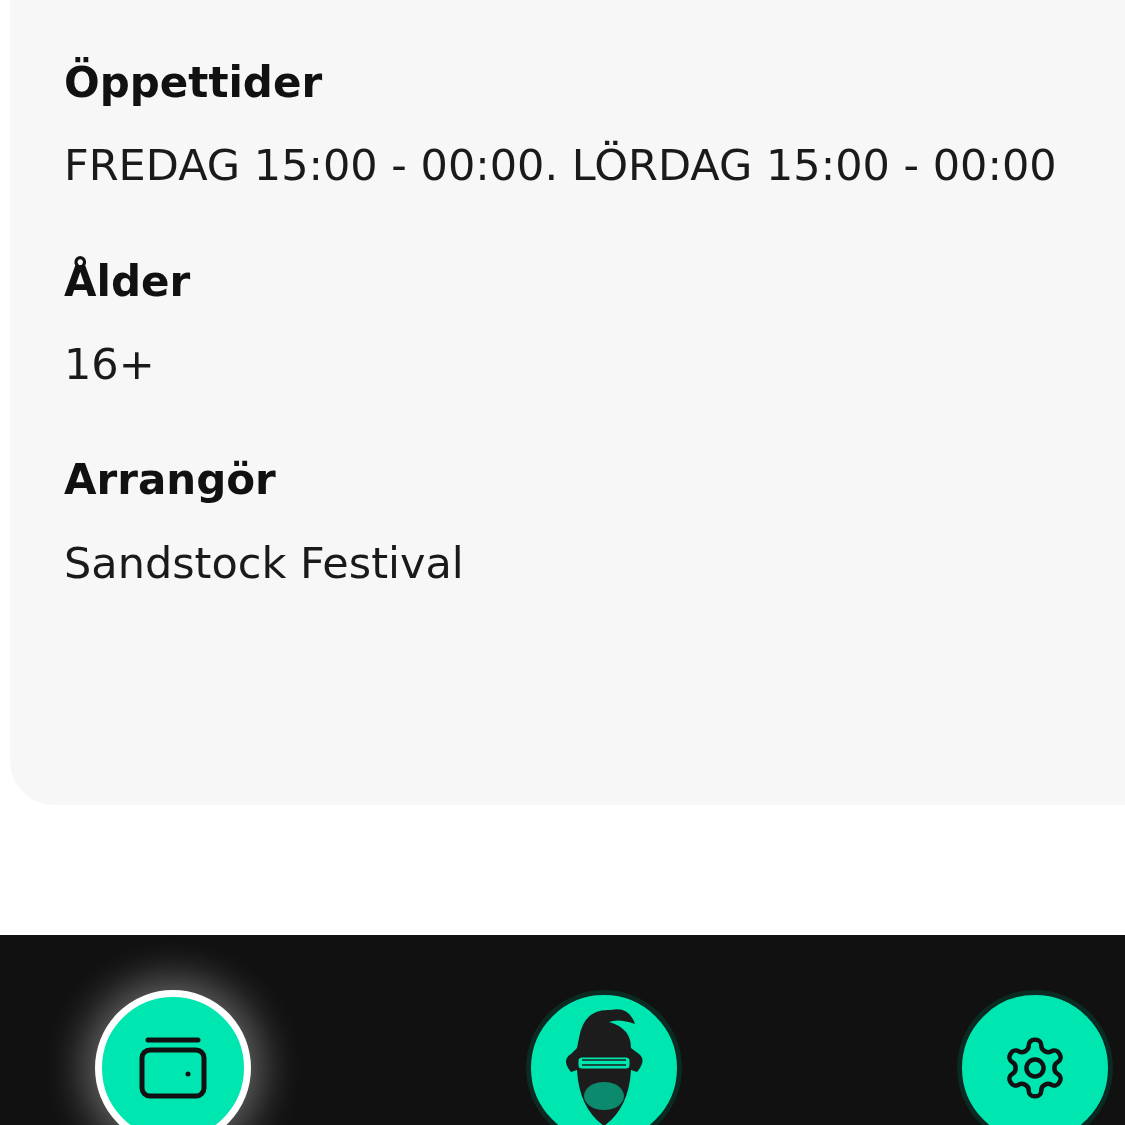 The height and width of the screenshot is (1125, 1125). I want to click on section-heading: Arrangör, so click(170, 480).